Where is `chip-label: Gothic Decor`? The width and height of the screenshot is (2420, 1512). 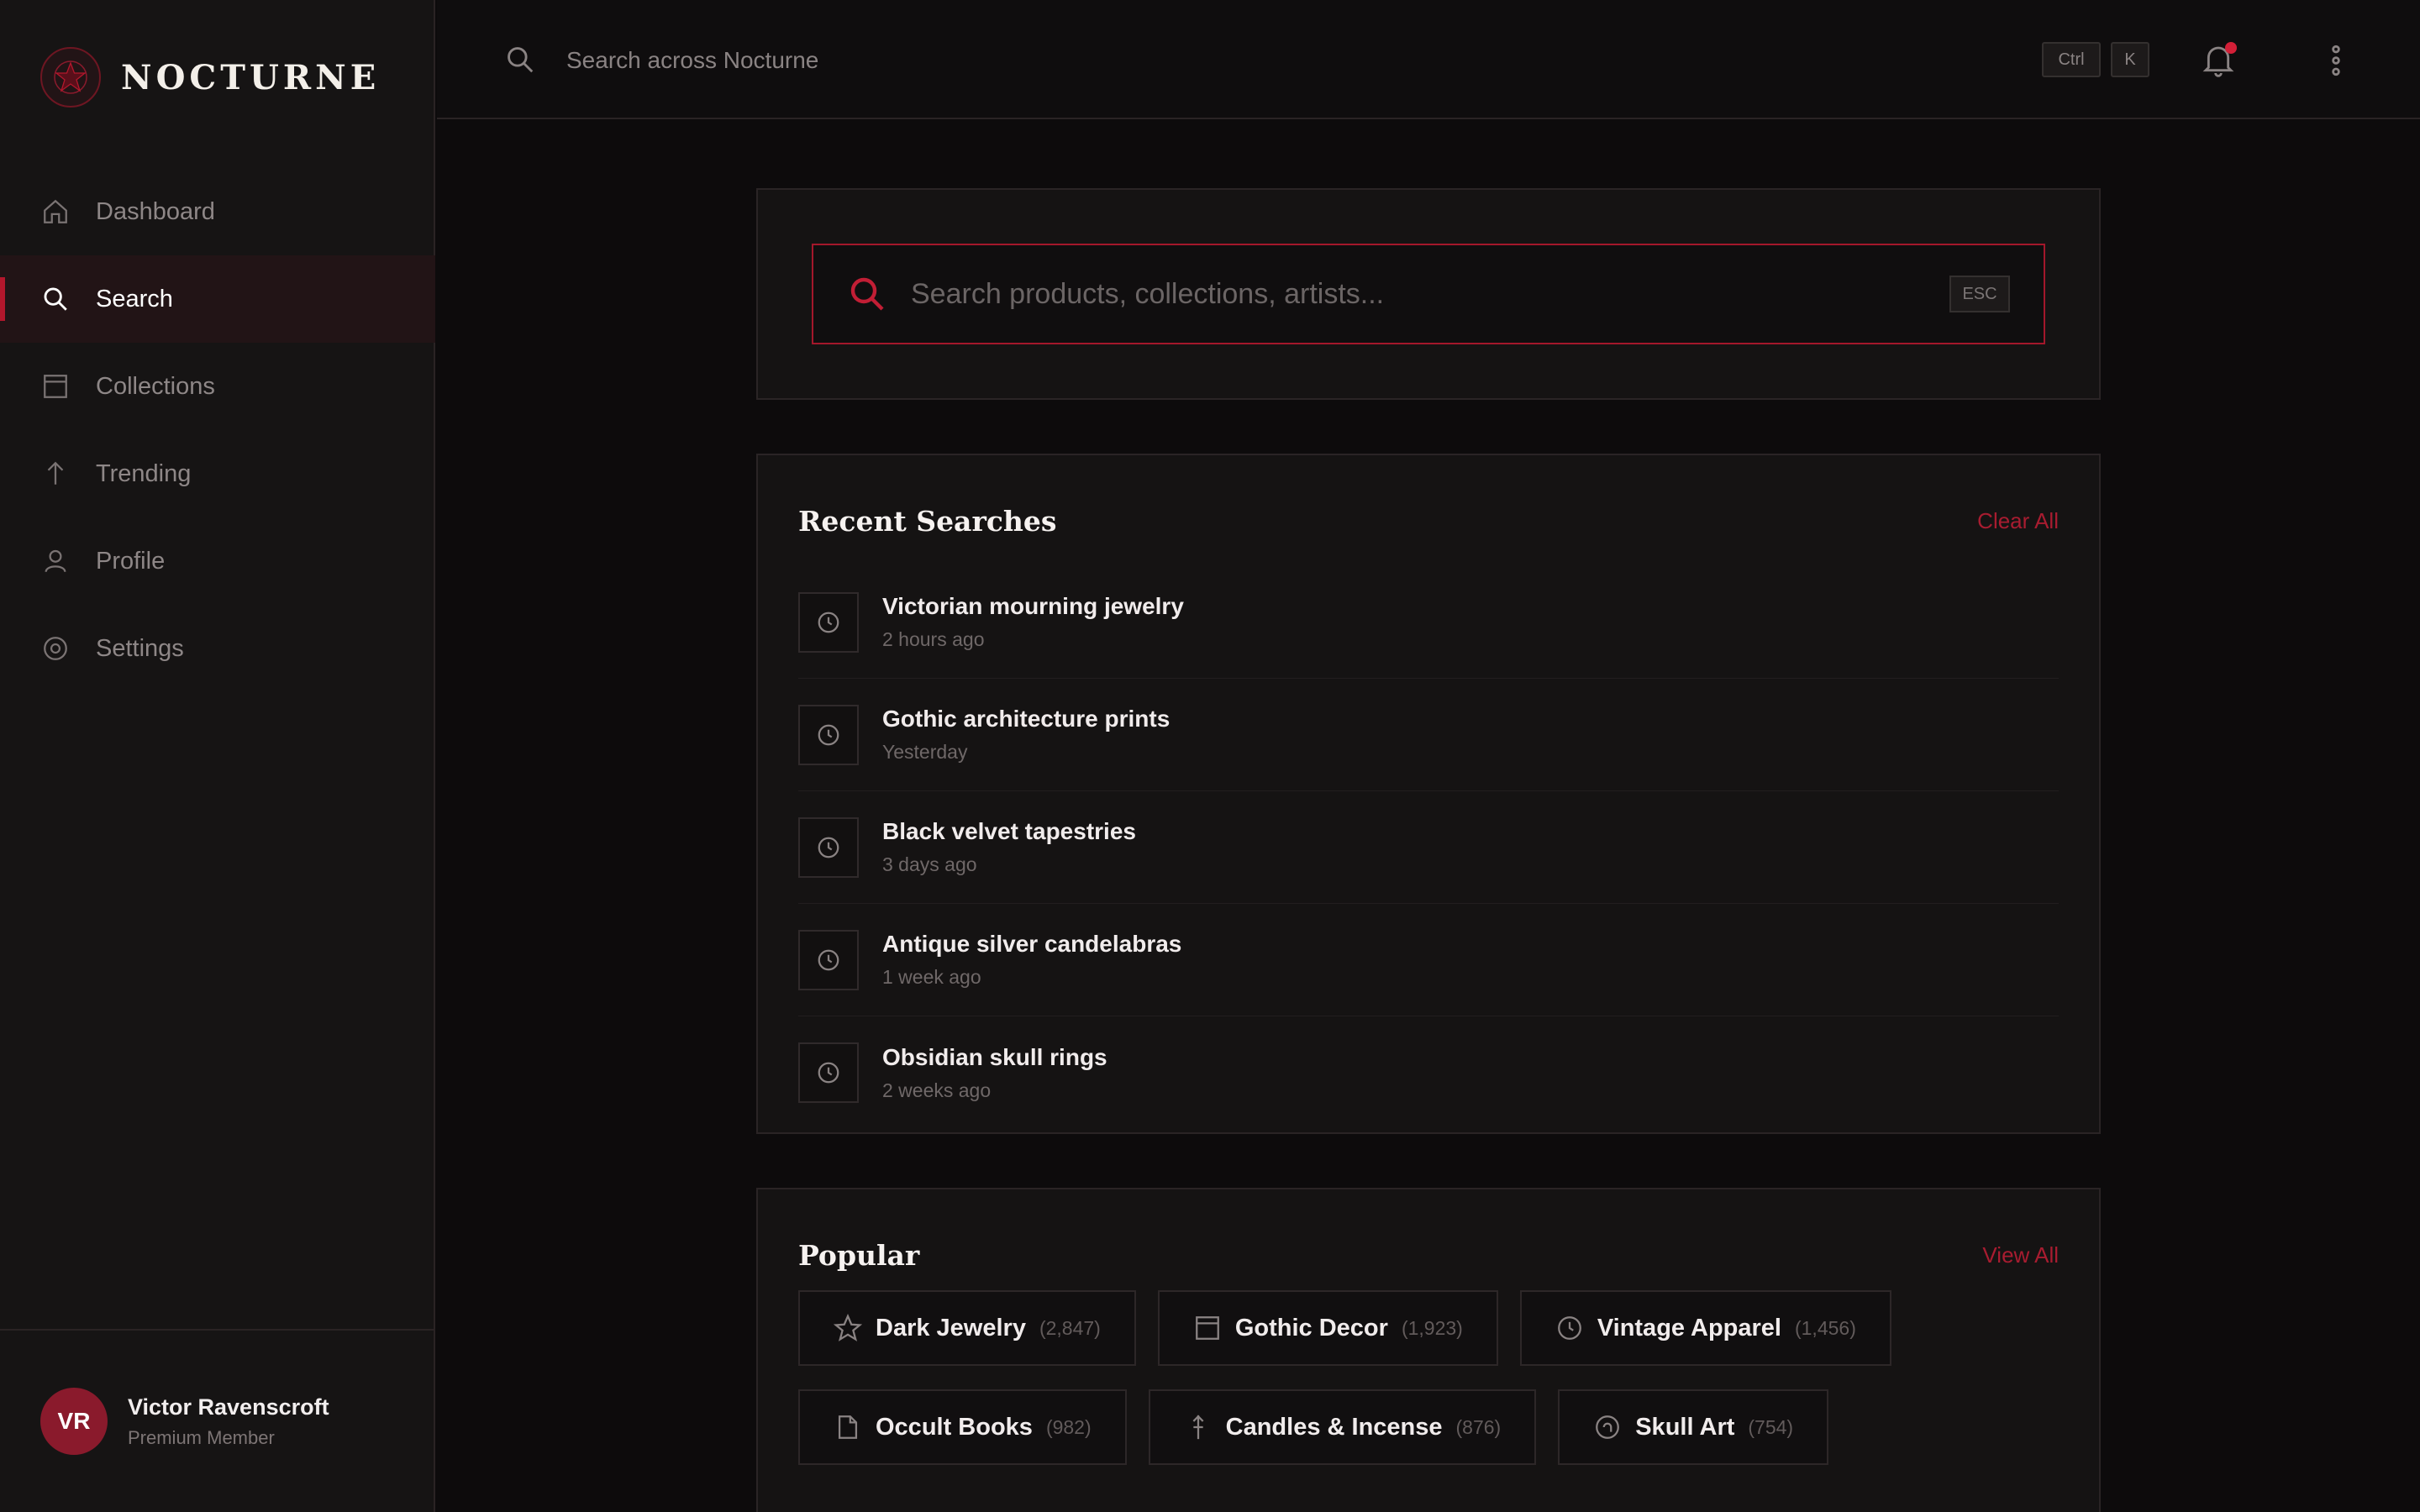 chip-label: Gothic Decor is located at coordinates (1311, 1327).